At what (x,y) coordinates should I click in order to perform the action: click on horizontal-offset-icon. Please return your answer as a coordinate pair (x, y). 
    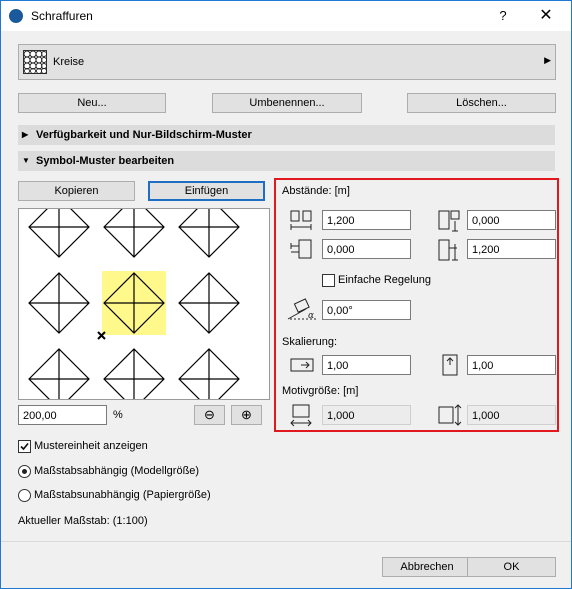
    Looking at the image, I should click on (301, 249).